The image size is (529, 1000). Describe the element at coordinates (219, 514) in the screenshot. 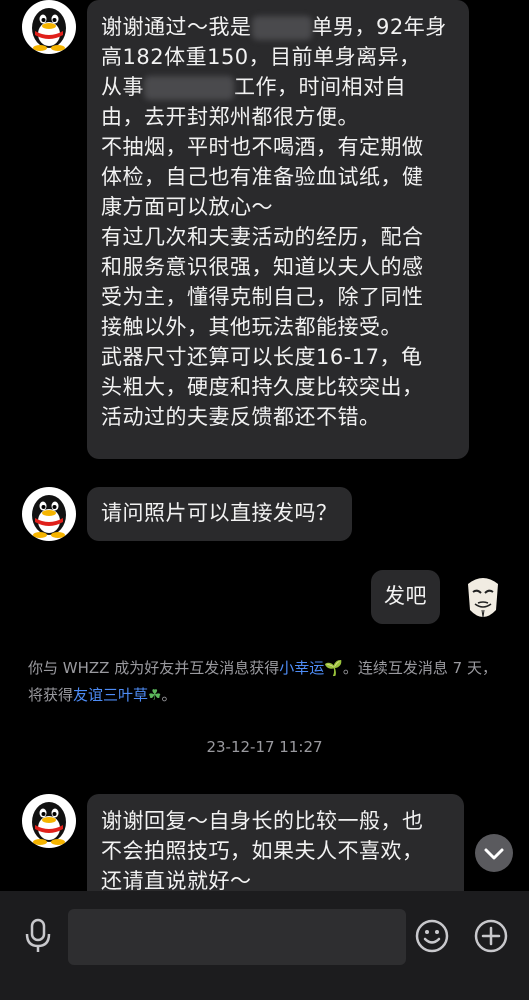

I see `message-bubble-incoming: 请问照片可以直接发吗？` at that location.